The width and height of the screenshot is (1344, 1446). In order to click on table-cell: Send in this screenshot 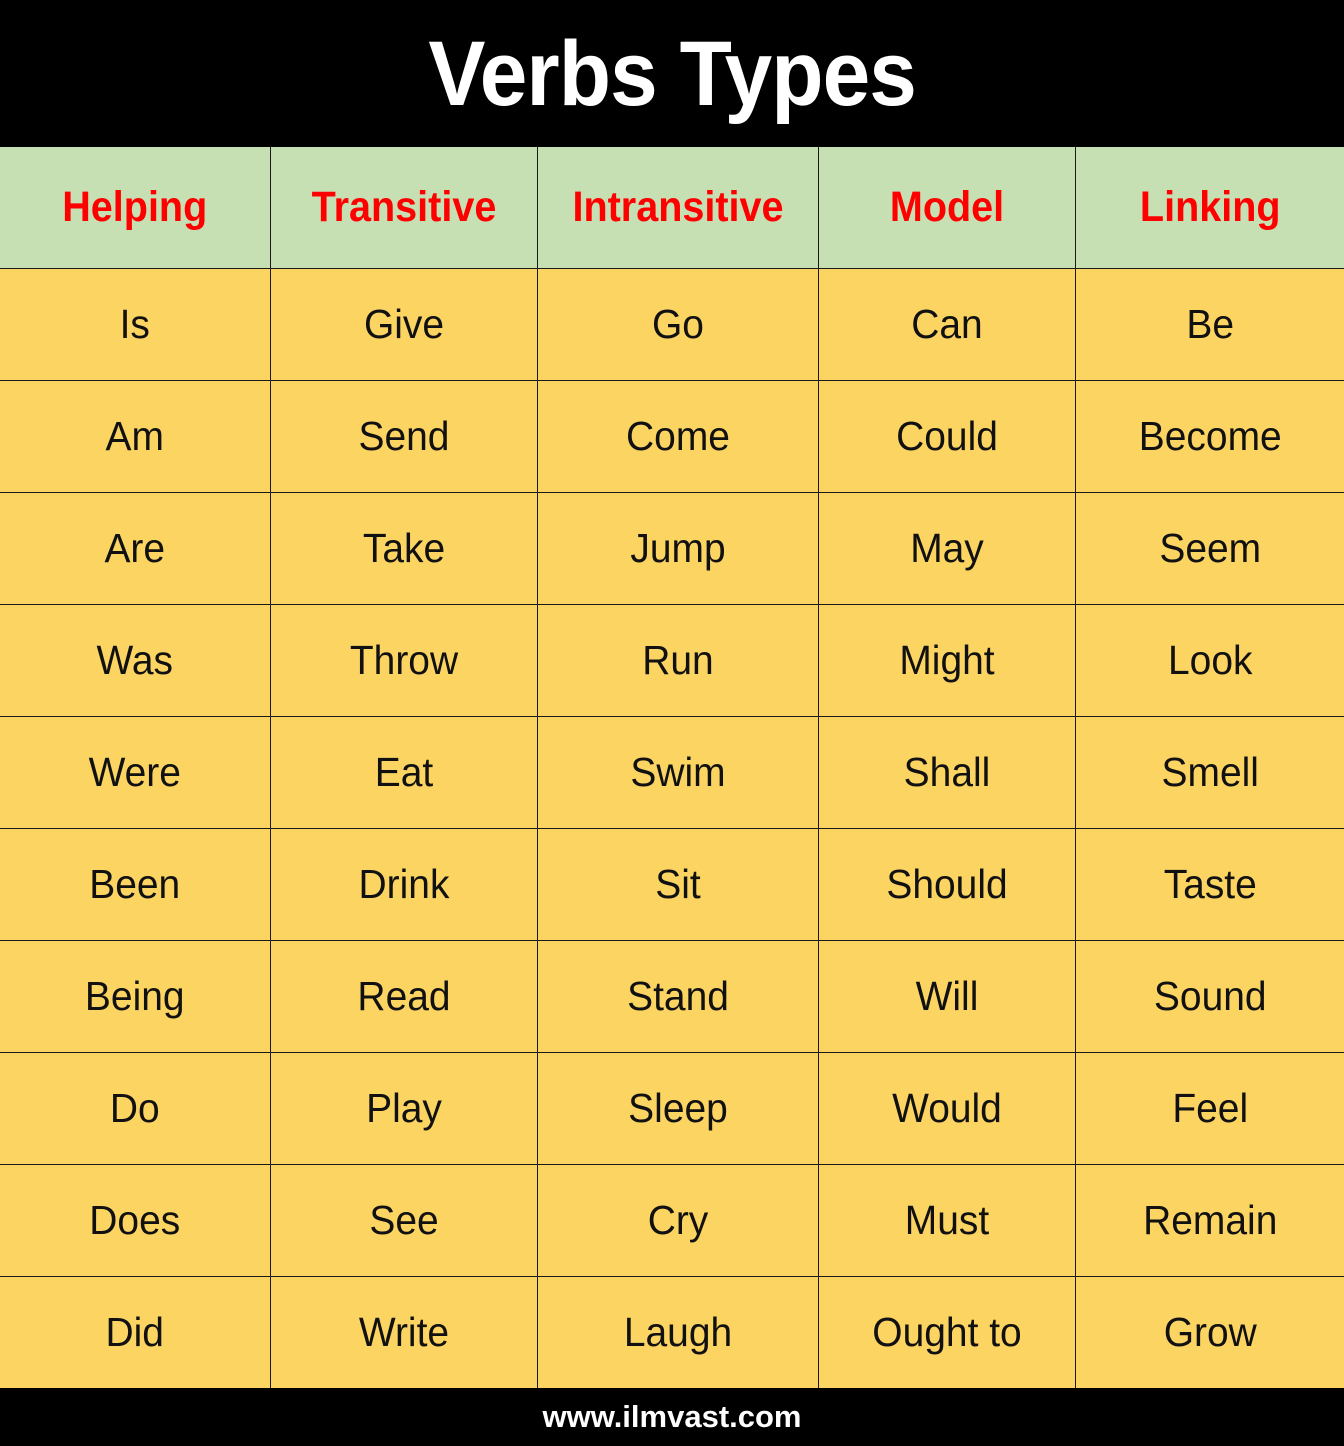, I will do `click(403, 436)`.